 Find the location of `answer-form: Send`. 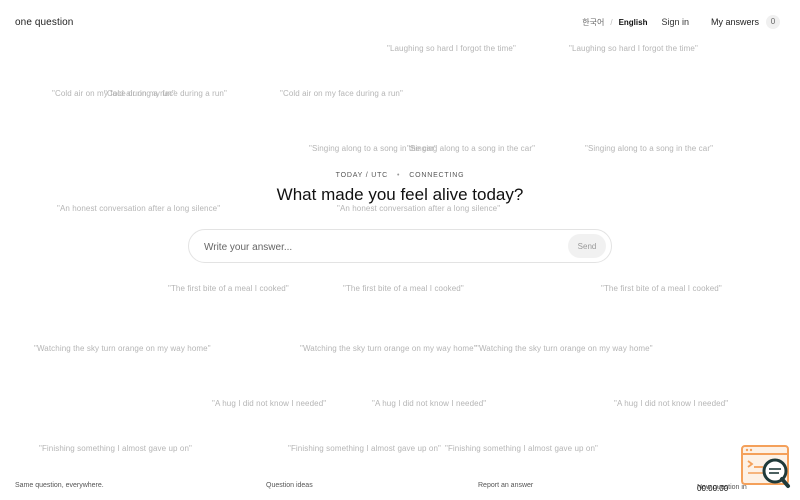

answer-form: Send is located at coordinates (400, 246).